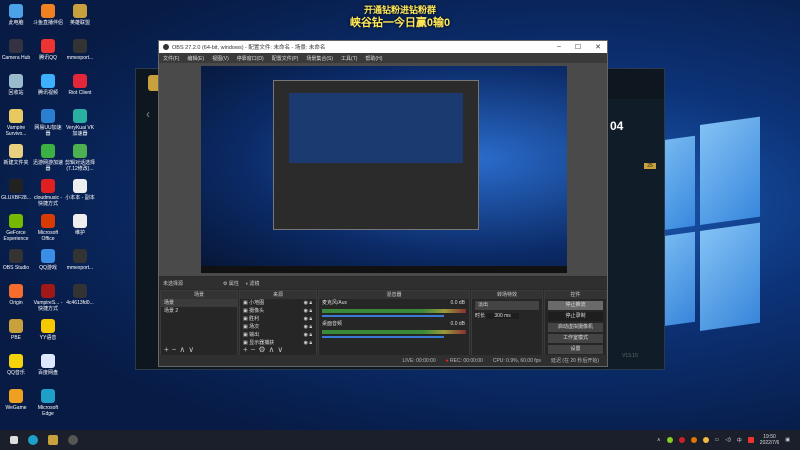 Image resolution: width=800 pixels, height=450 pixels. What do you see at coordinates (48, 231) in the screenshot?
I see `desktop-icon: Microsoft Office` at bounding box center [48, 231].